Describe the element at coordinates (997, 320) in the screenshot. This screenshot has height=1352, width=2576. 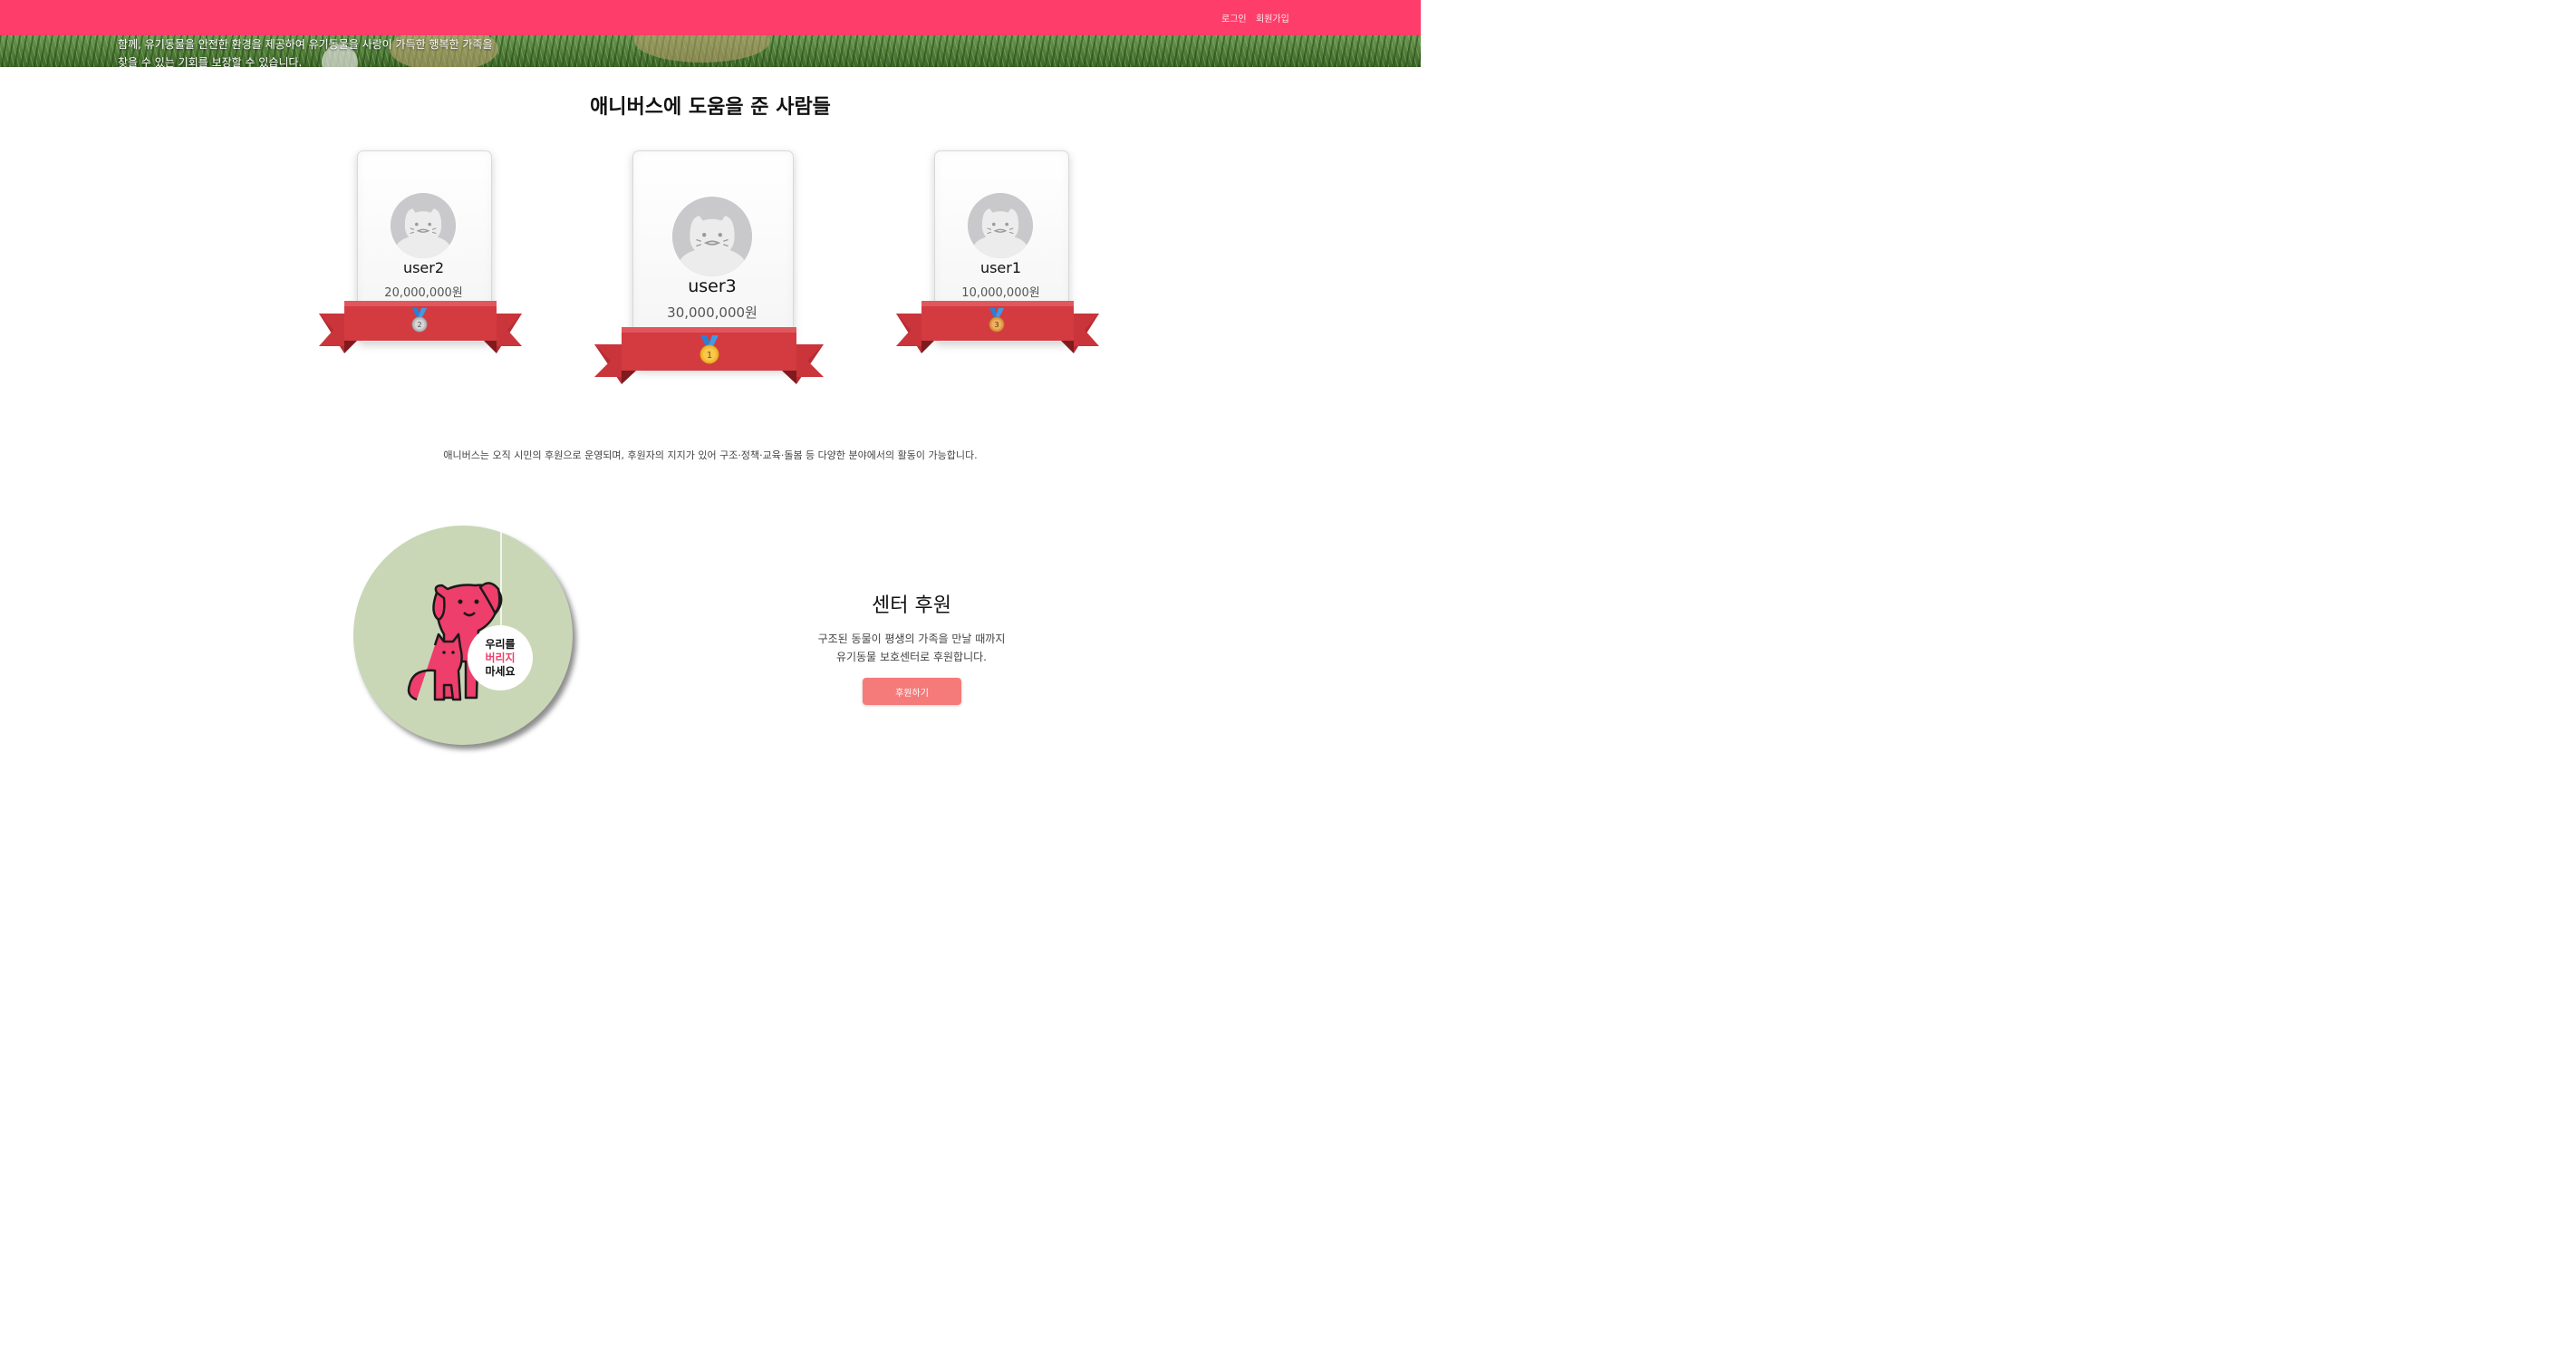
I see `bronze-medal-icon: 3` at that location.